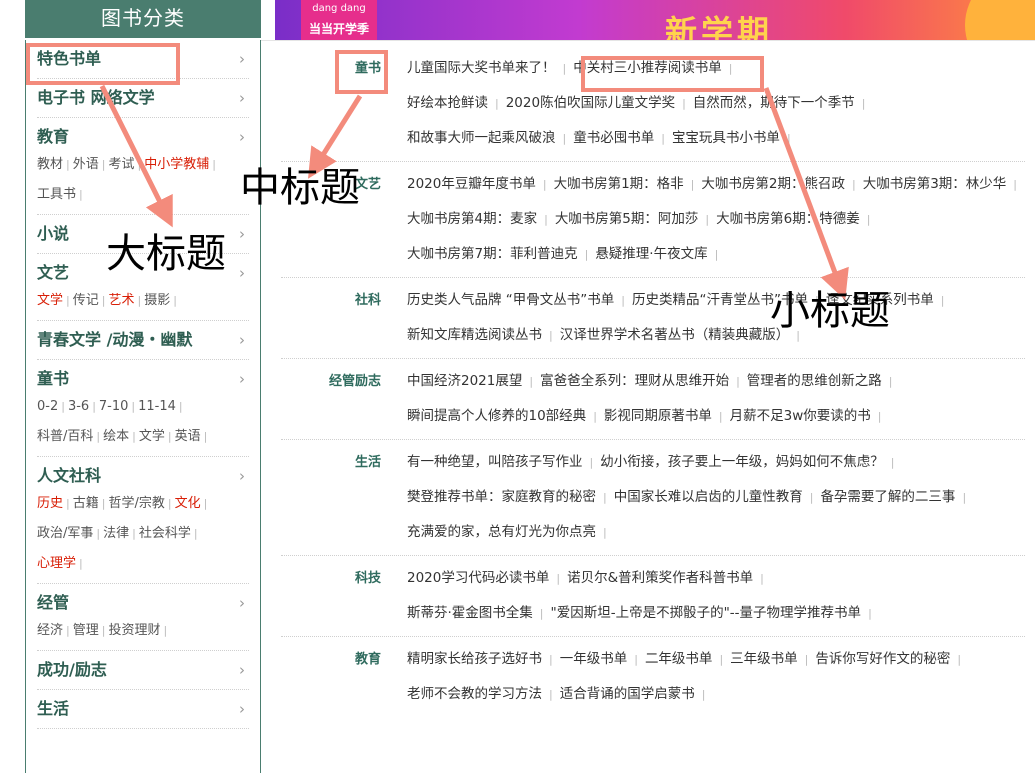  What do you see at coordinates (136, 156) in the screenshot?
I see `annotation-arrow-big` at bounding box center [136, 156].